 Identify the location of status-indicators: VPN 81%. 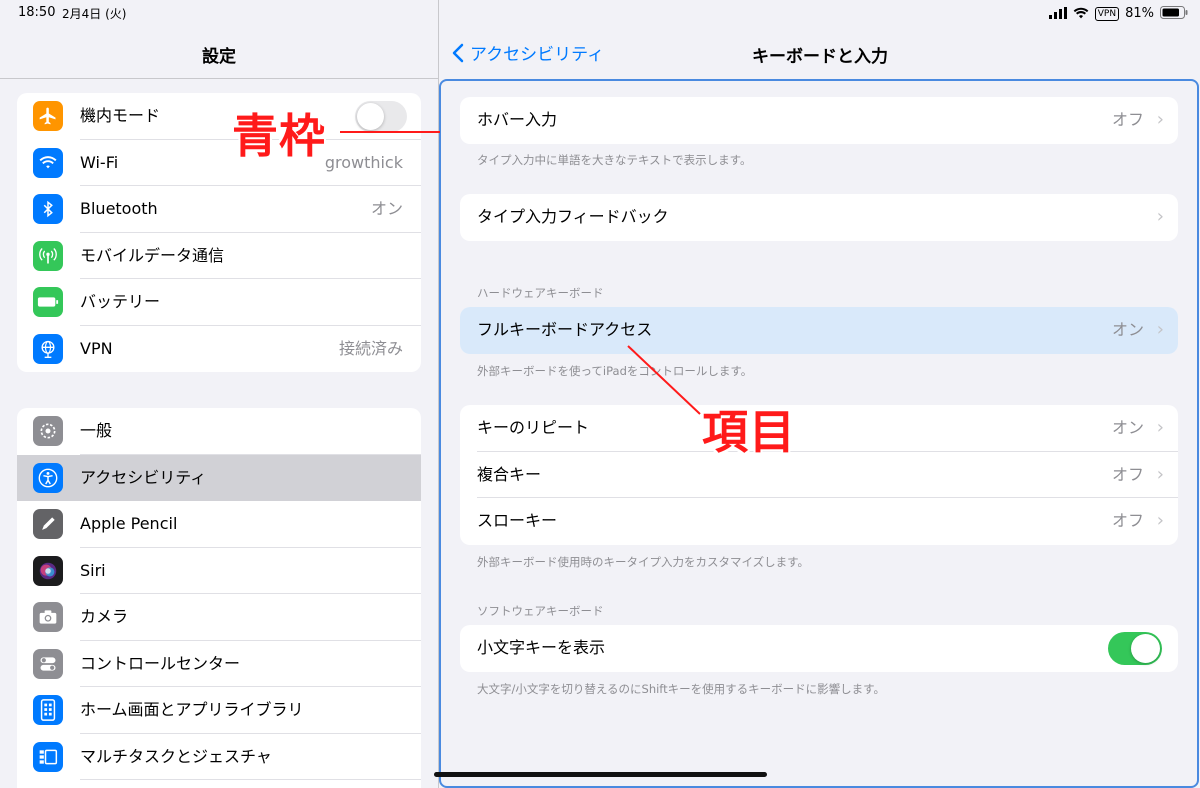
(1118, 13).